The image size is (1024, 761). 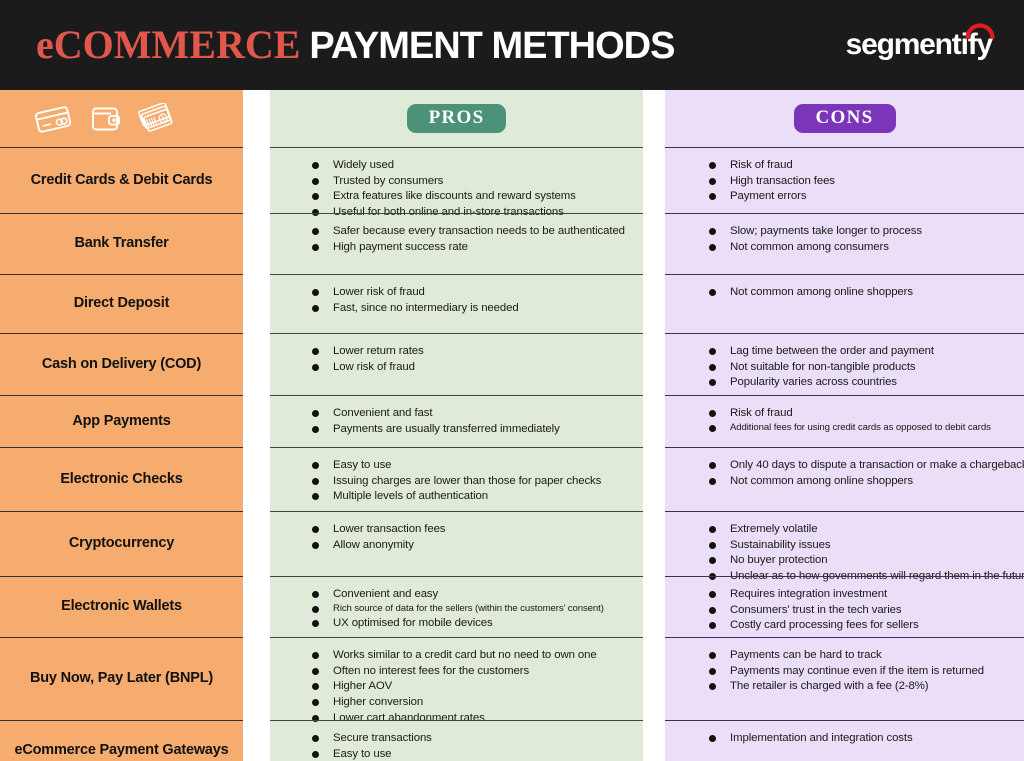 What do you see at coordinates (472, 181) in the screenshot?
I see `list-item: Trusted by consumers` at bounding box center [472, 181].